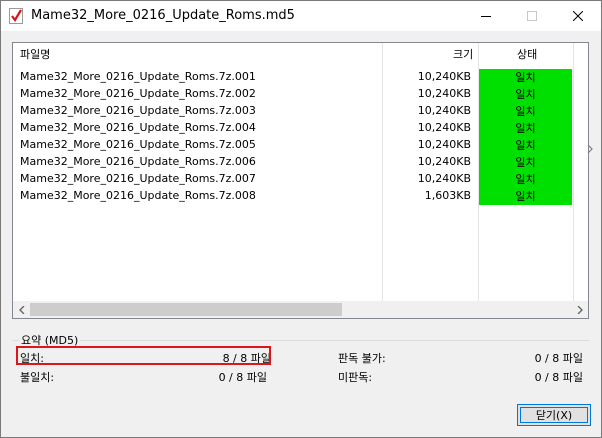 Image resolution: width=602 pixels, height=438 pixels. Describe the element at coordinates (138, 195) in the screenshot. I see `file-name: Mame32_More_0216_Update_Roms.7z.008` at that location.